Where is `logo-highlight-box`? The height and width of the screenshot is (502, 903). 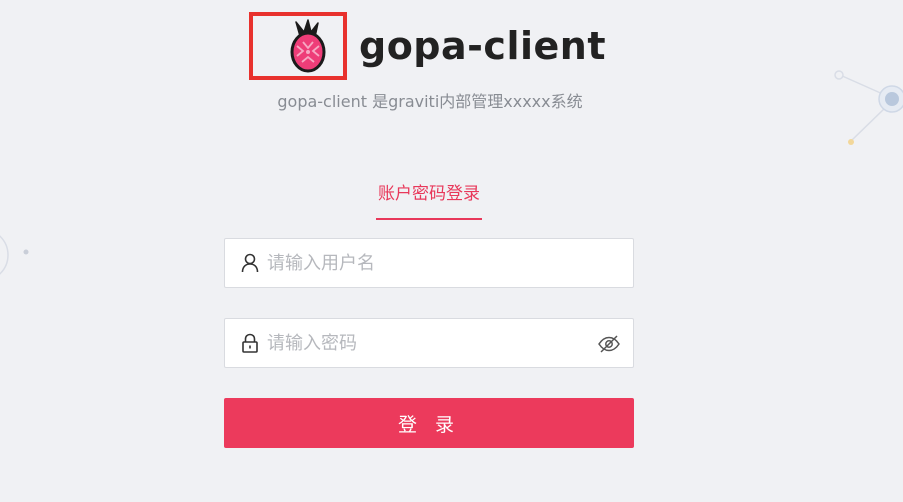
logo-highlight-box is located at coordinates (298, 46).